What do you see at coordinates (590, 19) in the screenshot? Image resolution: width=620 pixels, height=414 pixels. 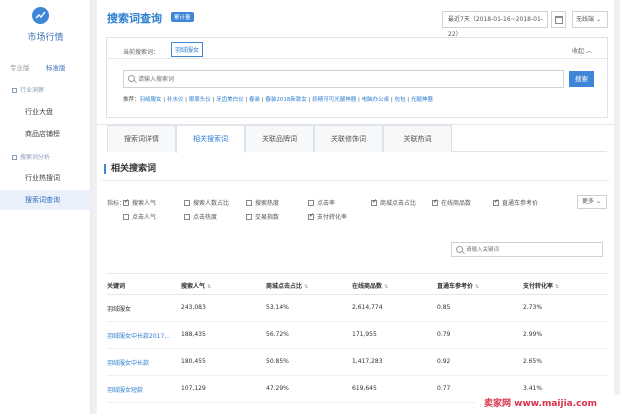 I see `terminal-select: 无线端 ⌄` at bounding box center [590, 19].